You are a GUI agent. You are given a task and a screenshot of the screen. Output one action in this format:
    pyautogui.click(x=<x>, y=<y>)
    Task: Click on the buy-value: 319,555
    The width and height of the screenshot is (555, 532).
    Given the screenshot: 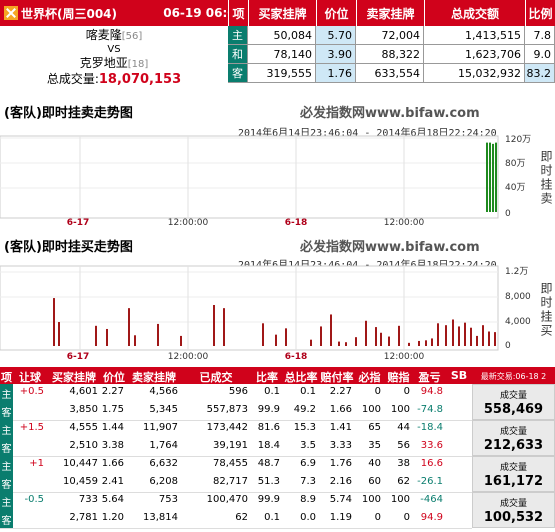 What is the action you would take?
    pyautogui.click(x=282, y=73)
    